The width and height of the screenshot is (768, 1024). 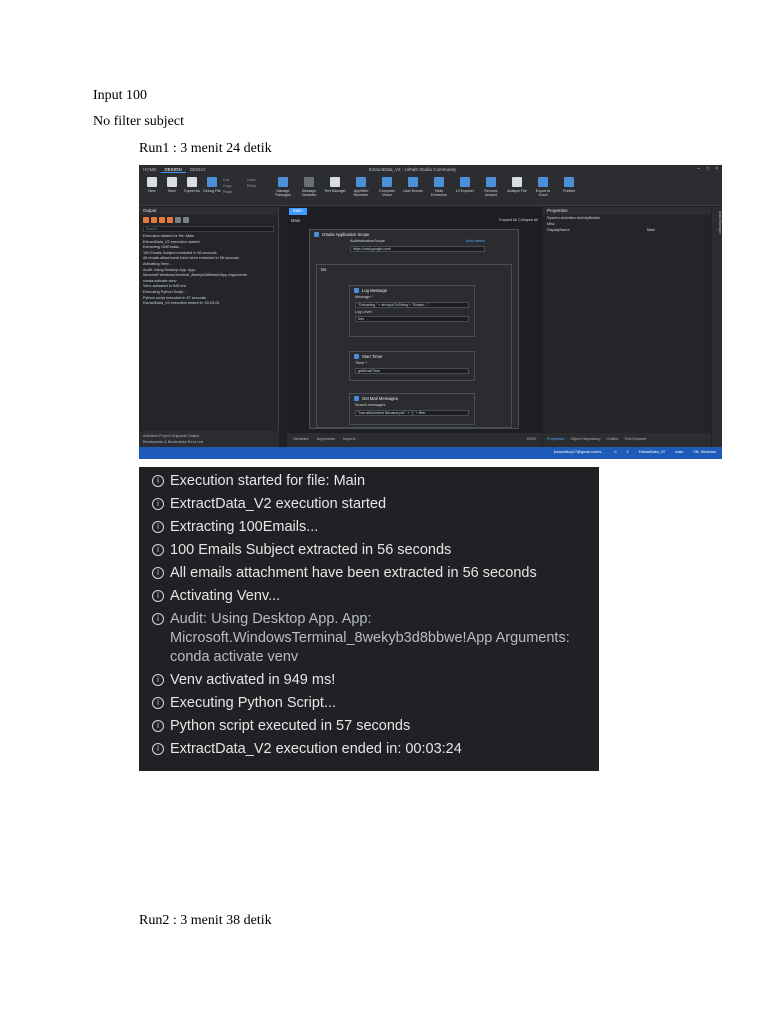 I want to click on tab-design: DESIGN, so click(x=173, y=170).